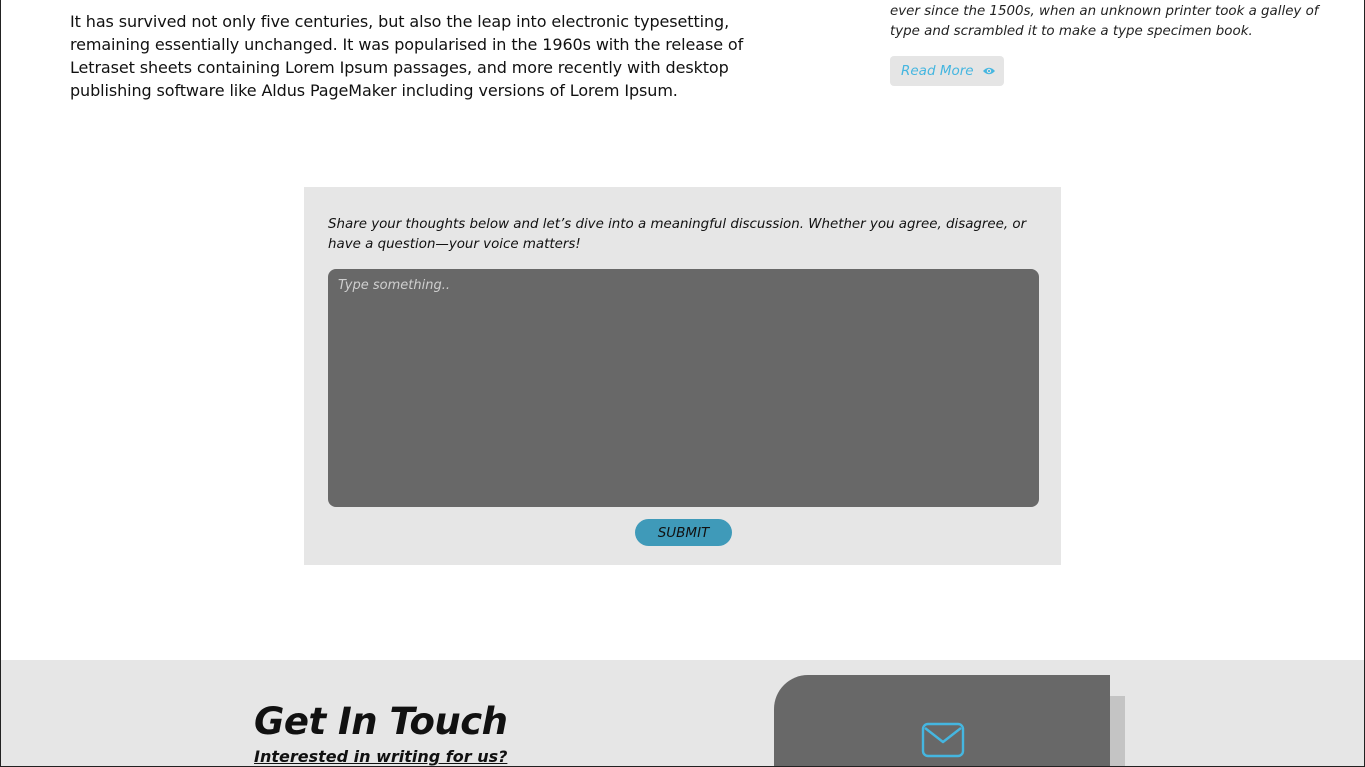 The height and width of the screenshot is (767, 1365). Describe the element at coordinates (683, 532) in the screenshot. I see `submit-button: SUBMIT` at that location.